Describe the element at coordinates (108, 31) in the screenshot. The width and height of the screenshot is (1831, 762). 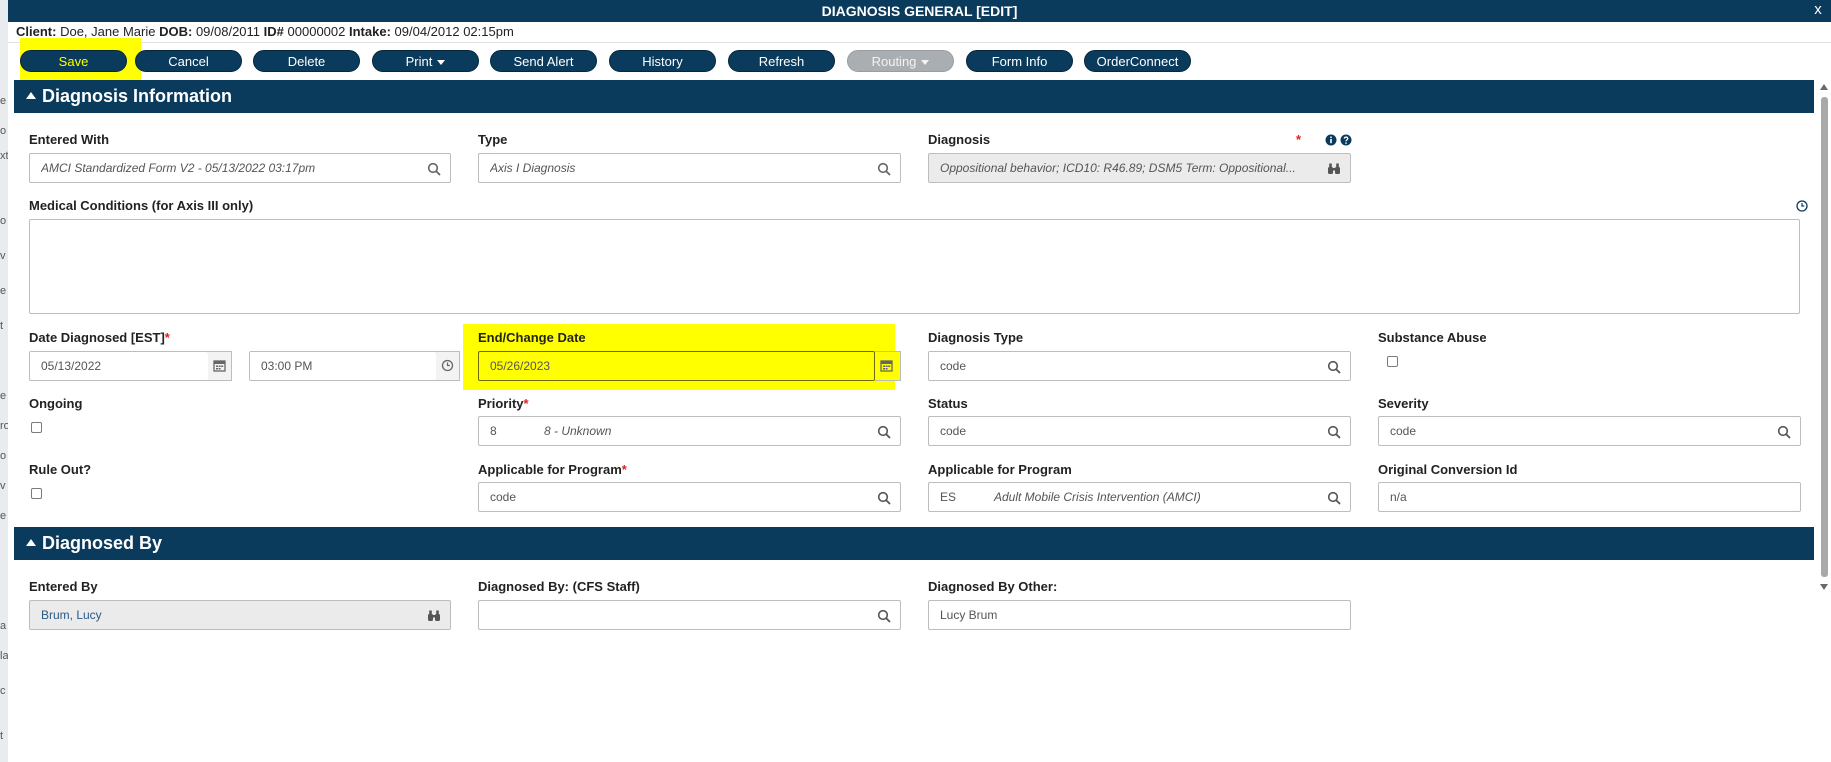
I see `client-name: Doe, Jane Marie` at that location.